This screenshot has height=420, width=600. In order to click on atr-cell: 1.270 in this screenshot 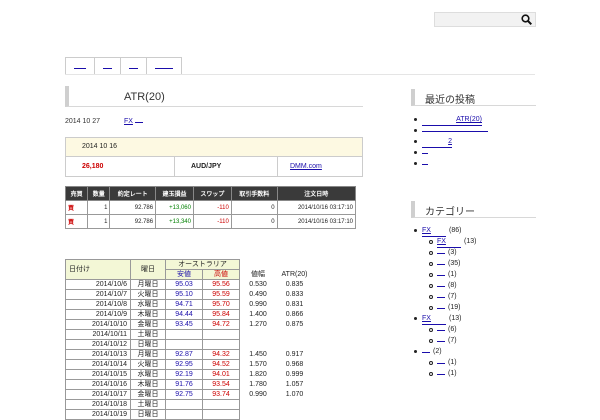, I will do `click(258, 324)`.